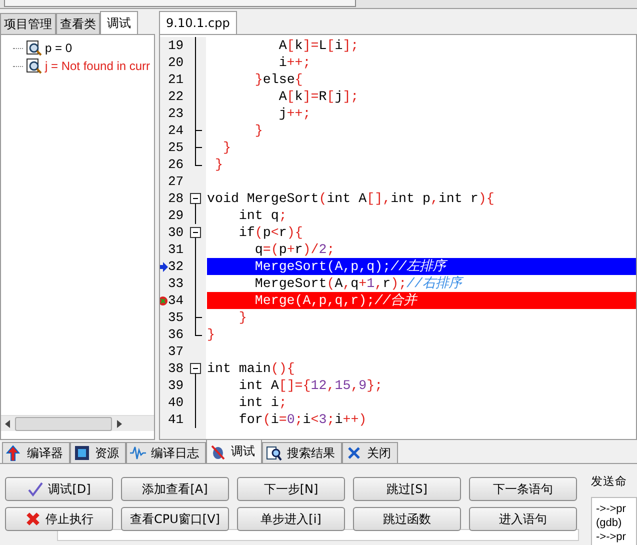 This screenshot has height=545, width=637. Describe the element at coordinates (164, 300) in the screenshot. I see `breakpoint-icon` at that location.